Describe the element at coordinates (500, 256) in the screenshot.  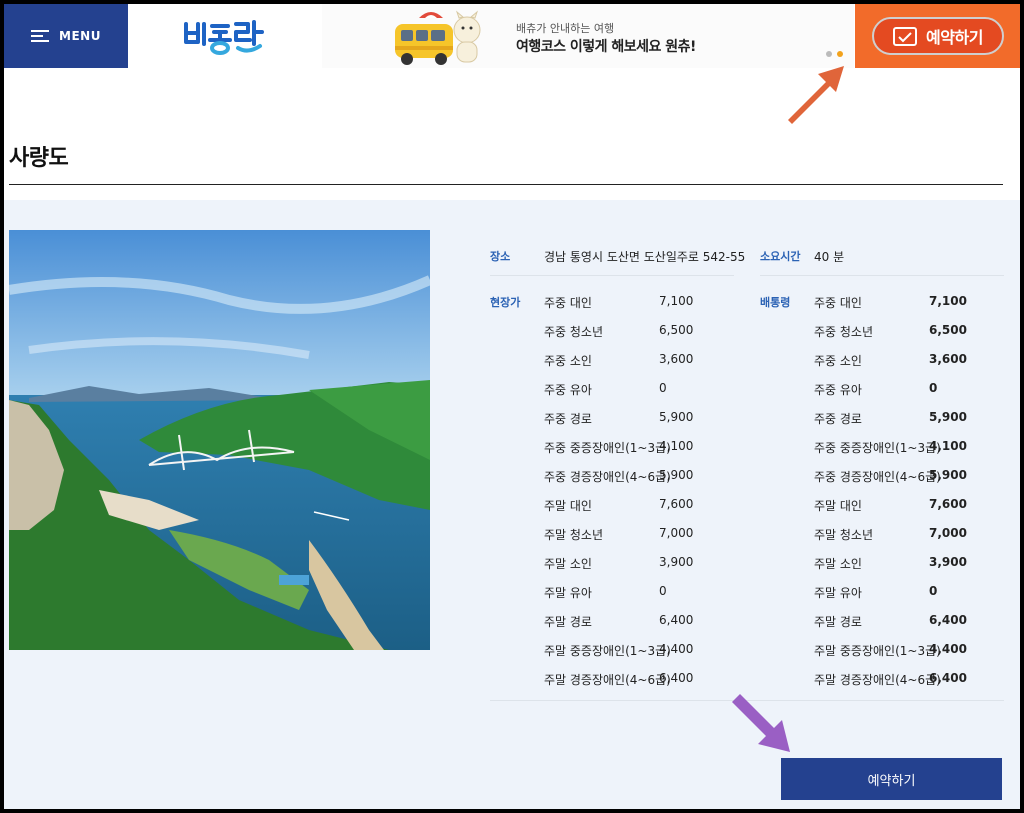
I see `location-label: 장소` at that location.